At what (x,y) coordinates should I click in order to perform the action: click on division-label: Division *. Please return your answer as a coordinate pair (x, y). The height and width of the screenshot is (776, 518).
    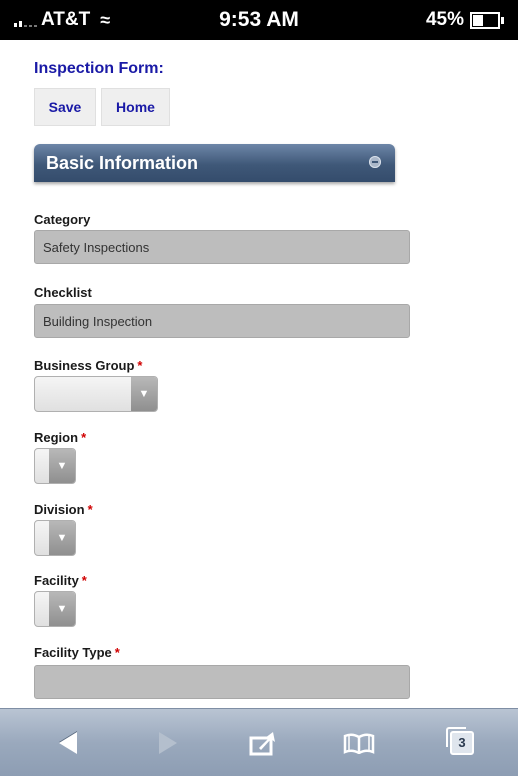
    Looking at the image, I should click on (63, 509).